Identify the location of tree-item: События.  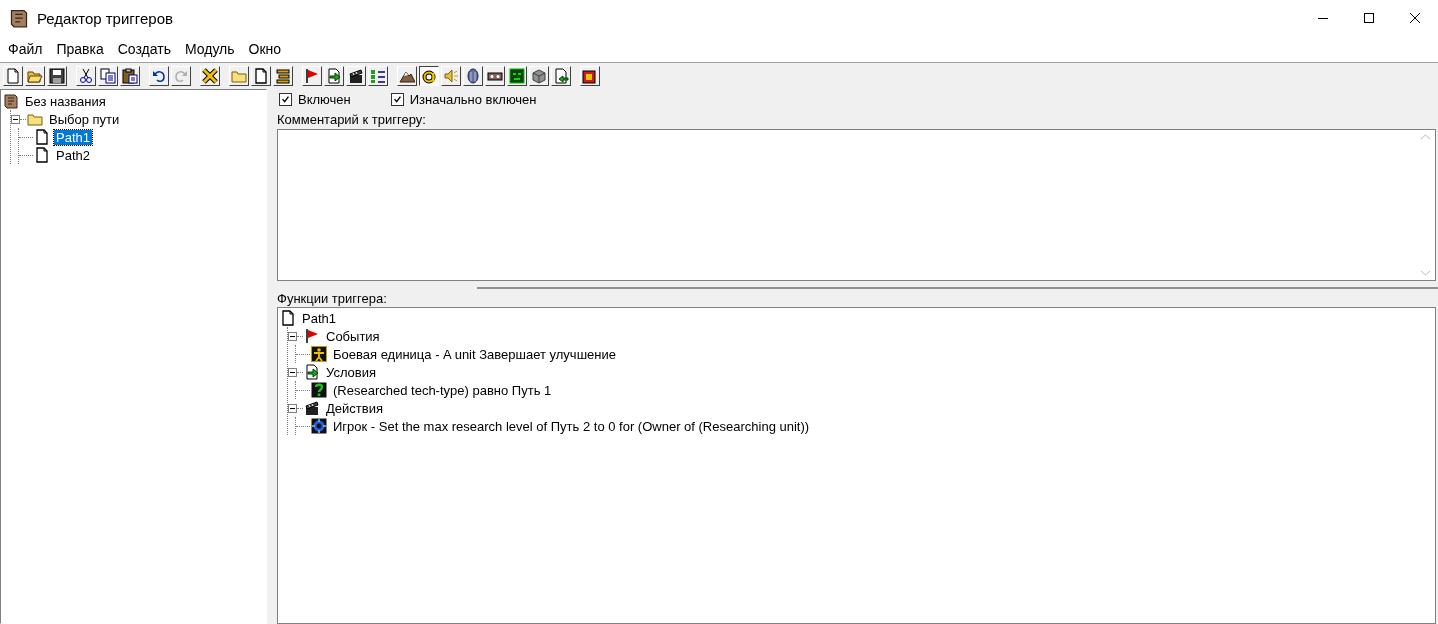
(353, 336).